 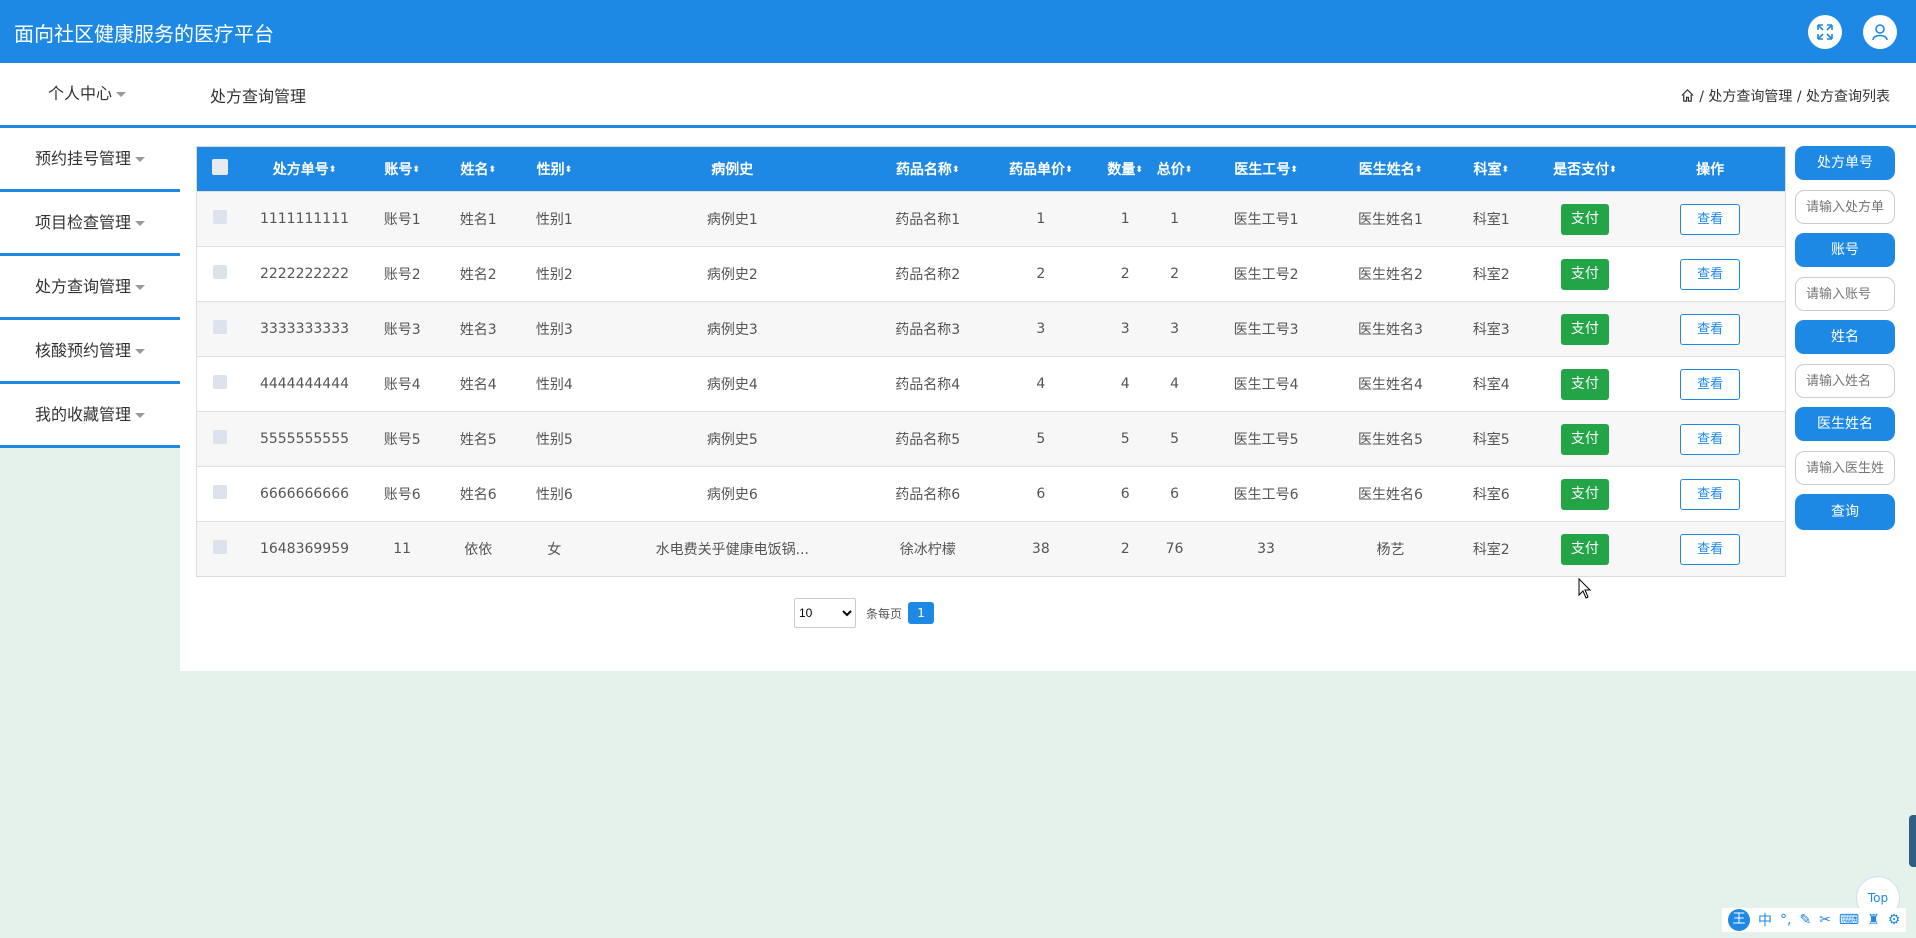 What do you see at coordinates (1873, 920) in the screenshot?
I see `skin-icon: ♜` at bounding box center [1873, 920].